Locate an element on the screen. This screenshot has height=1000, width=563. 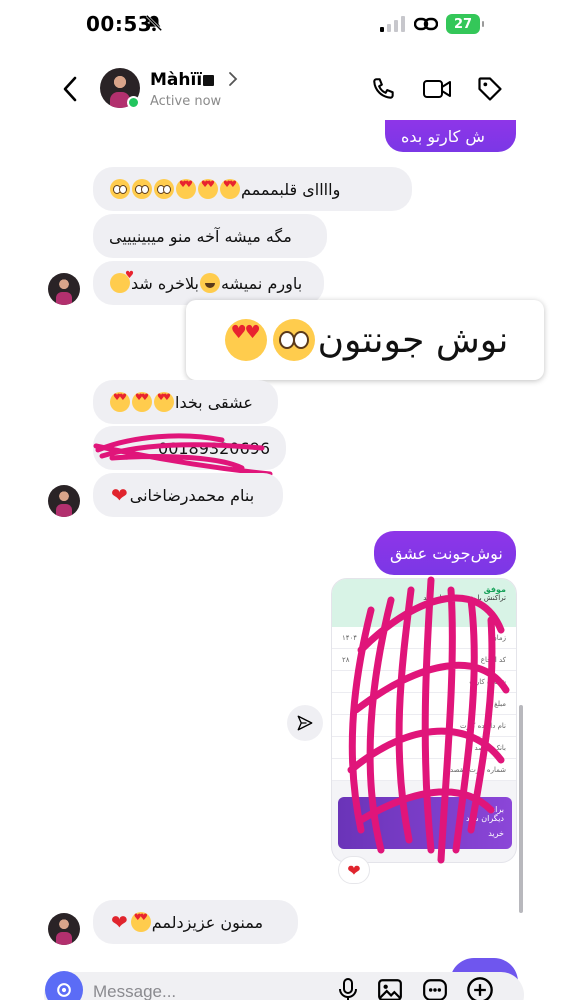
black-square-icon is located at coordinates (208, 80).